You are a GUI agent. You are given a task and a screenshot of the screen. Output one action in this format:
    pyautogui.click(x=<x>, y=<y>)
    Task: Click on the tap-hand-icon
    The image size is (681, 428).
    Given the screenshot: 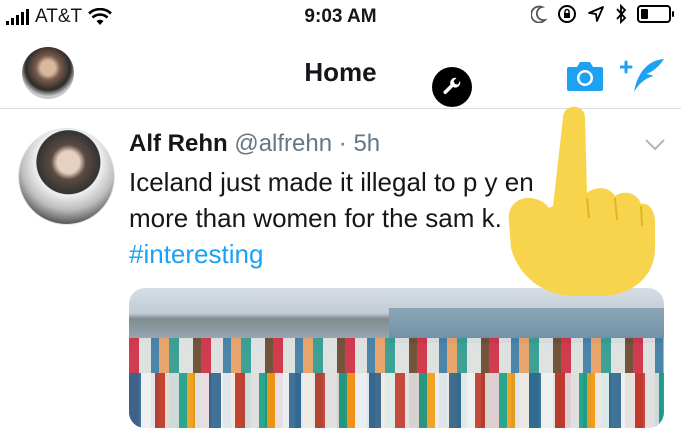 What is the action you would take?
    pyautogui.click(x=581, y=201)
    